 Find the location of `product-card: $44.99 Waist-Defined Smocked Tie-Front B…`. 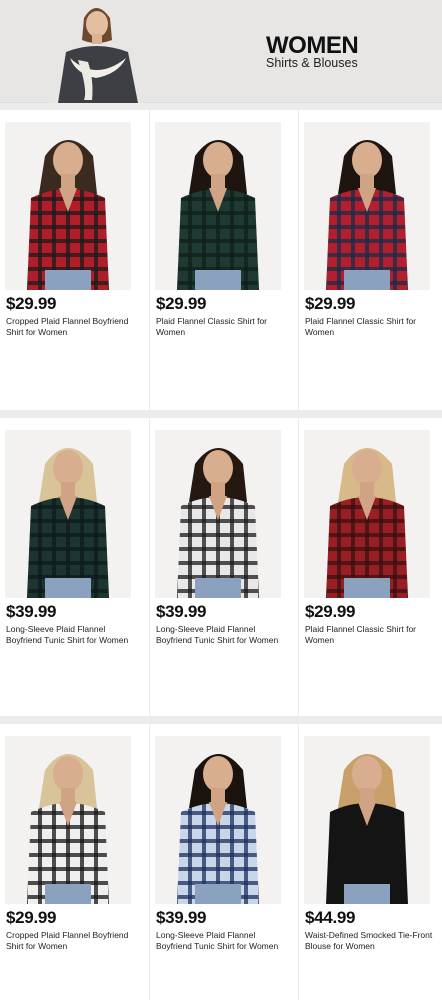

product-card: $44.99 Waist-Defined Smocked Tie-Front B… is located at coordinates (370, 862).